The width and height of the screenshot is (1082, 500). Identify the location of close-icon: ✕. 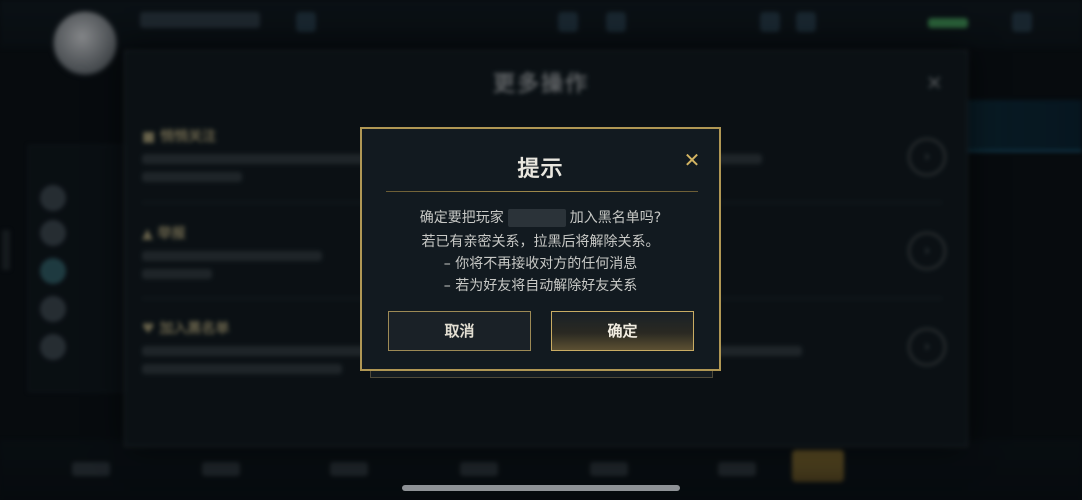
(692, 160).